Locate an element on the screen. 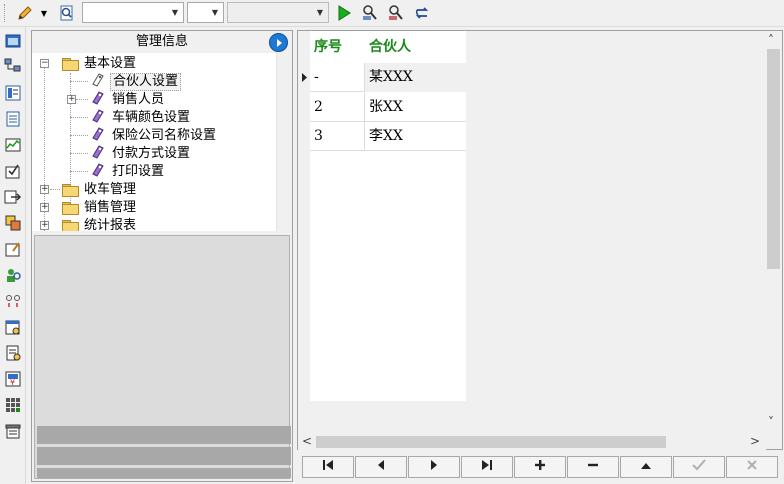  delete-record-button is located at coordinates (593, 467).